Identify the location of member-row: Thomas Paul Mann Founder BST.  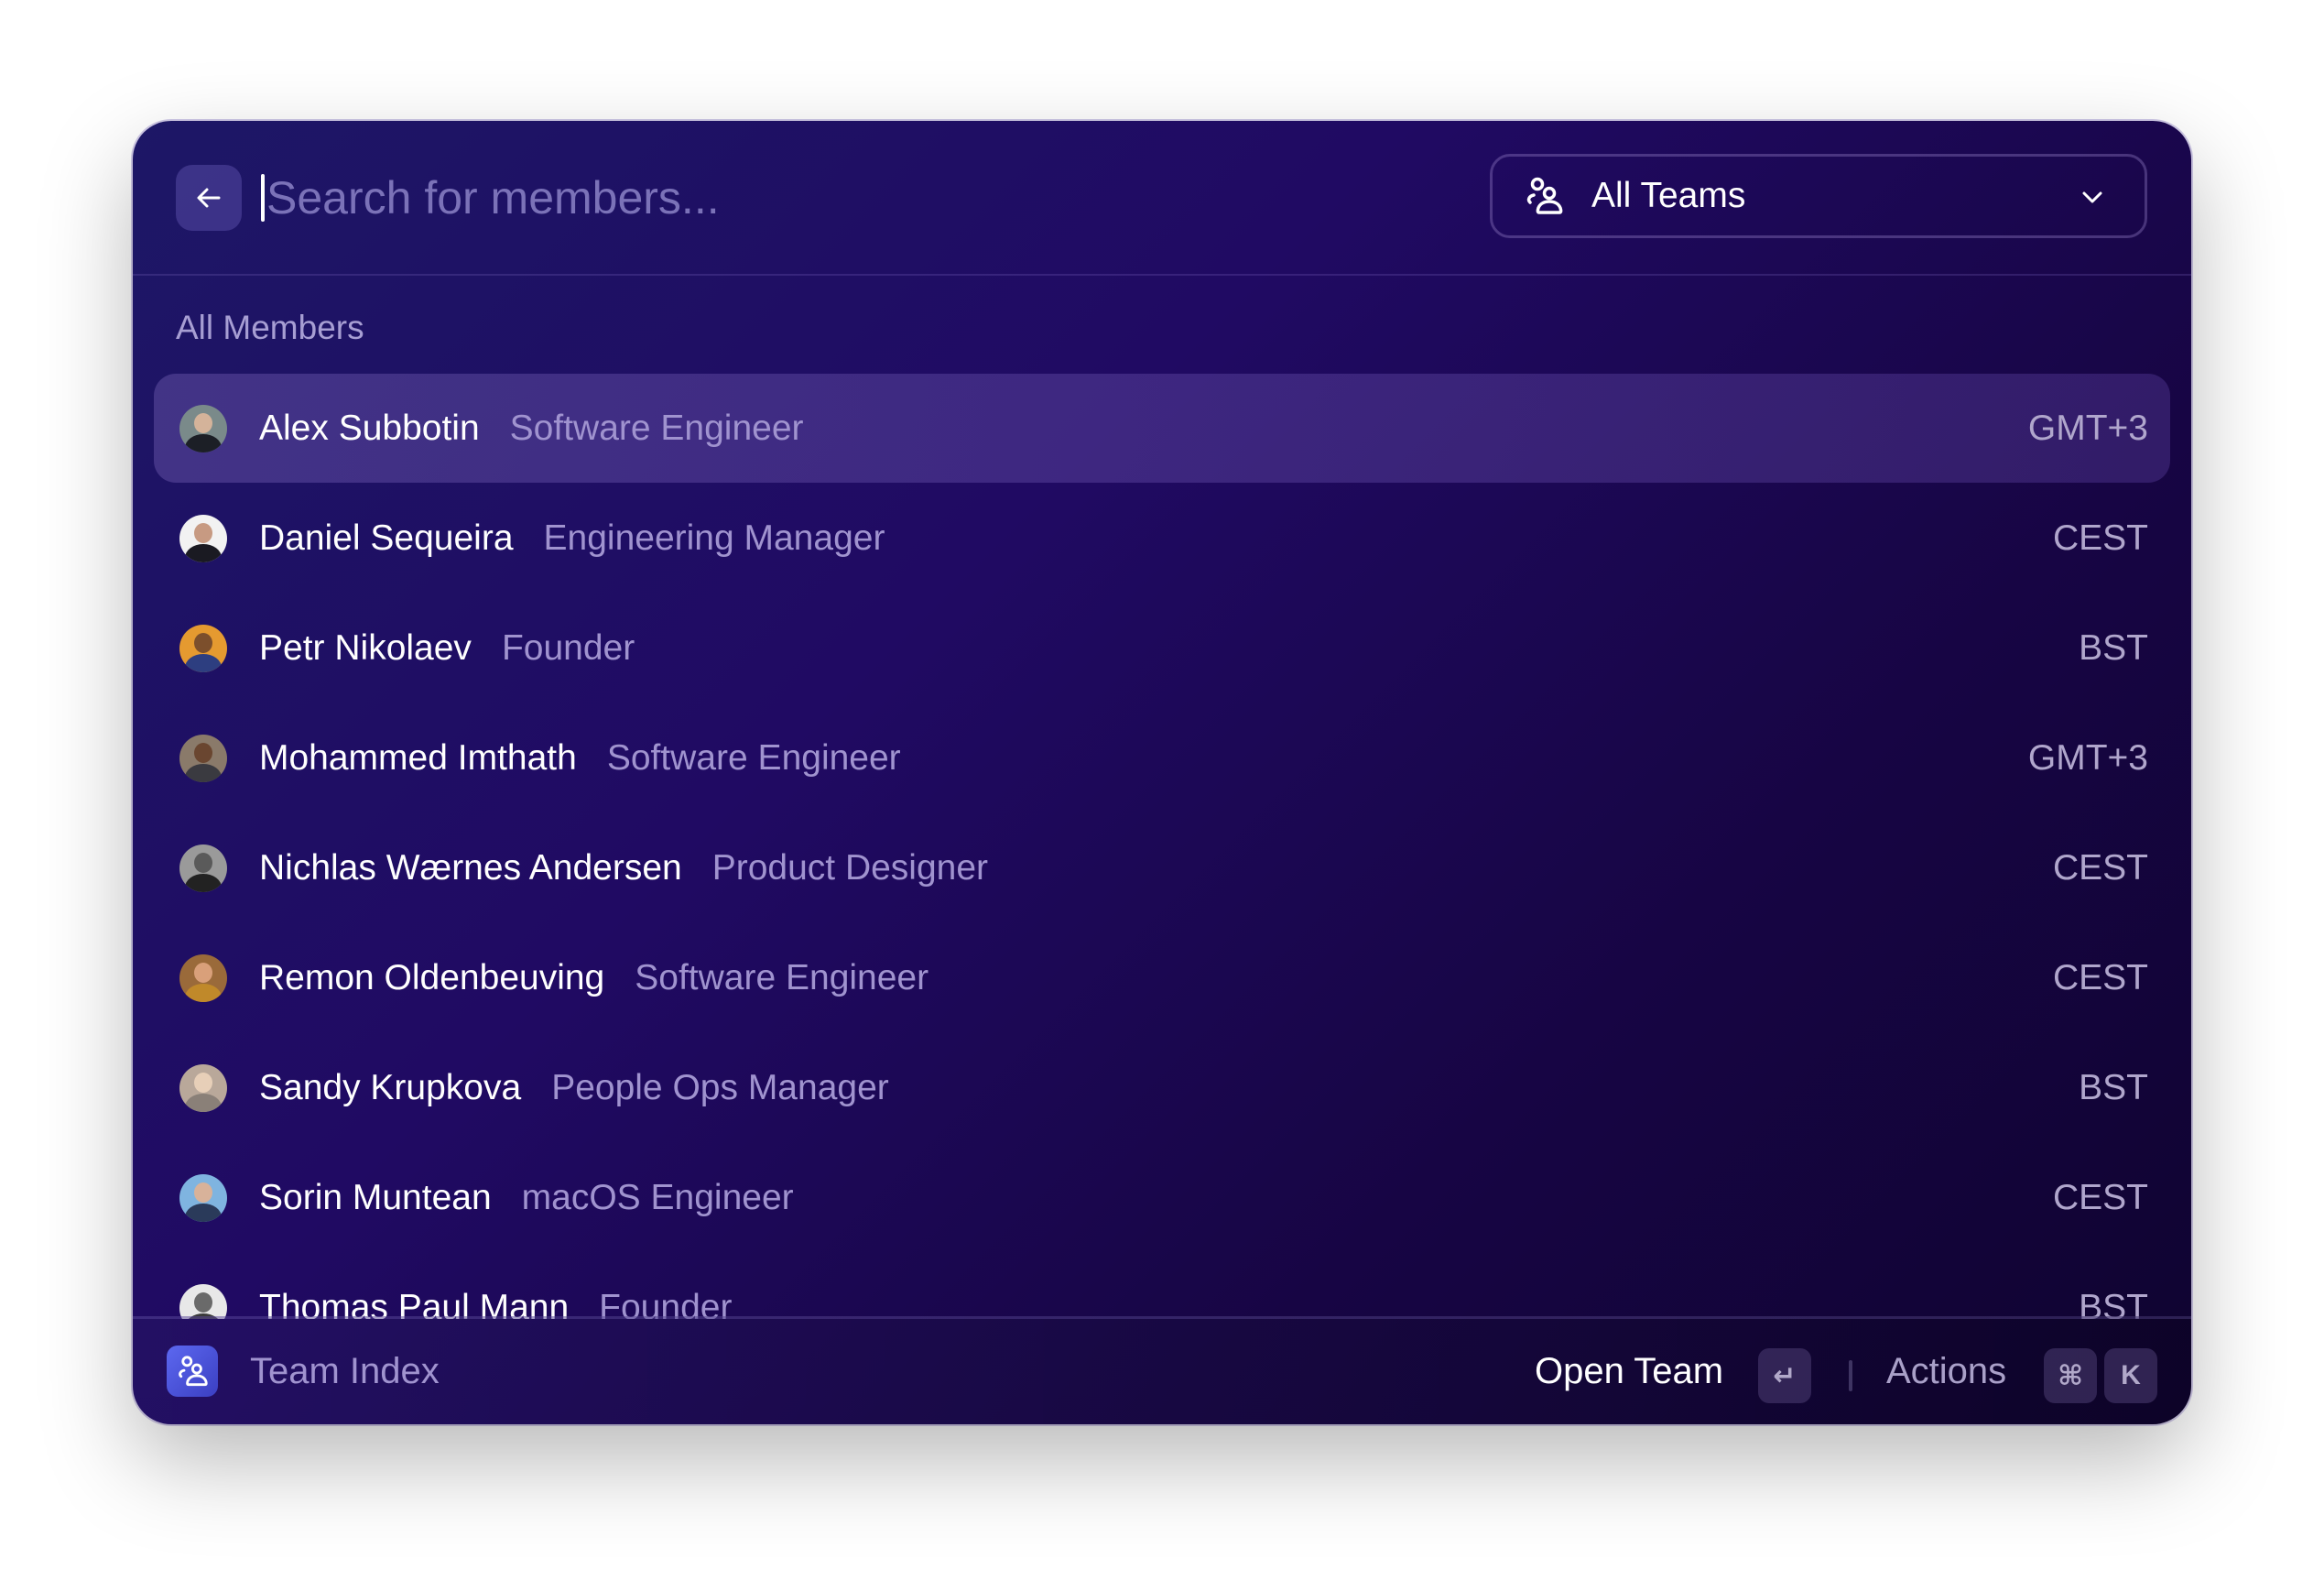
(1162, 1286).